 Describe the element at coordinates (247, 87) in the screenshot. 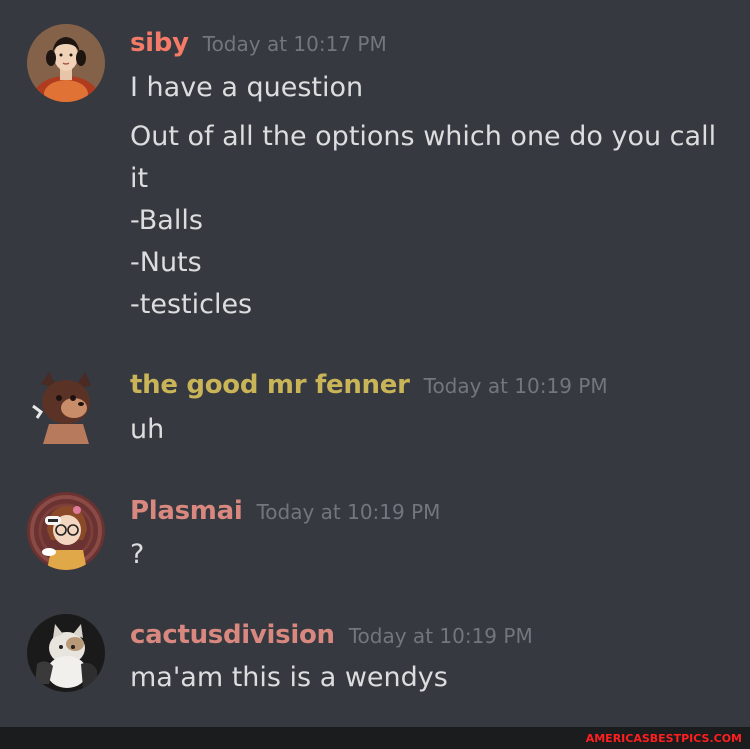

I see `message-text: I have a question` at that location.